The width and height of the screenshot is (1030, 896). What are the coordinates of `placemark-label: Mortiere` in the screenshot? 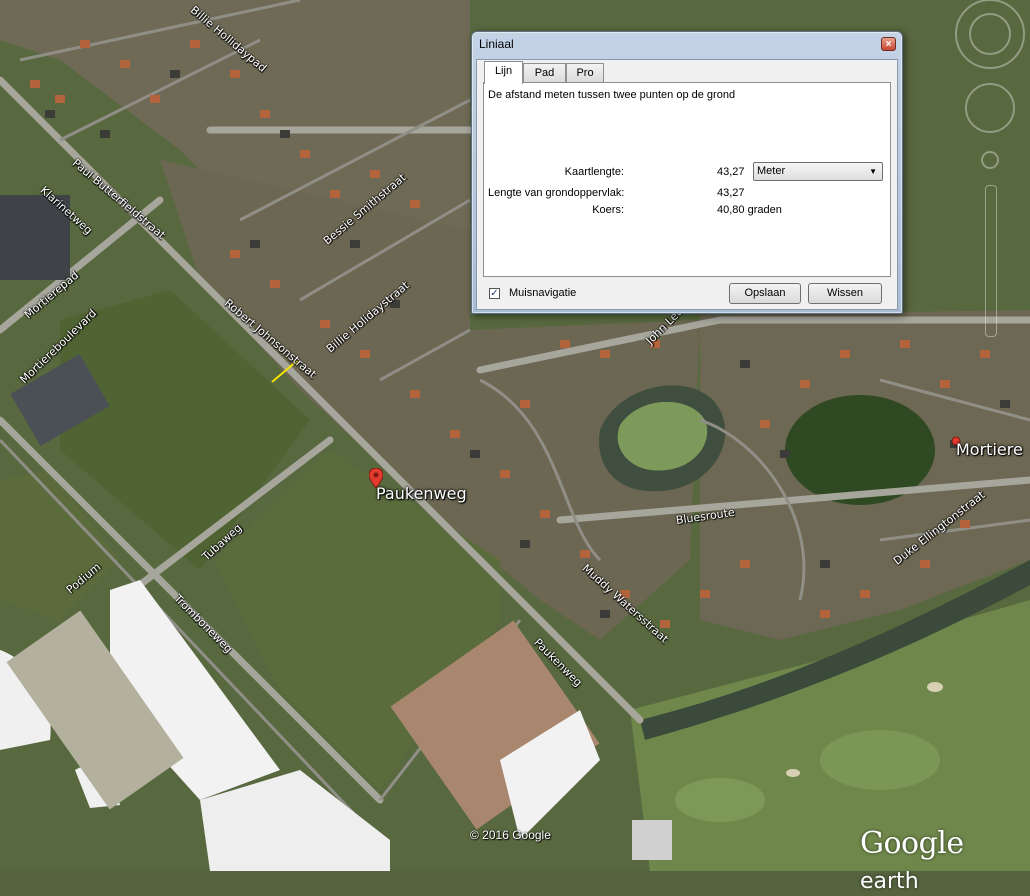 It's located at (989, 449).